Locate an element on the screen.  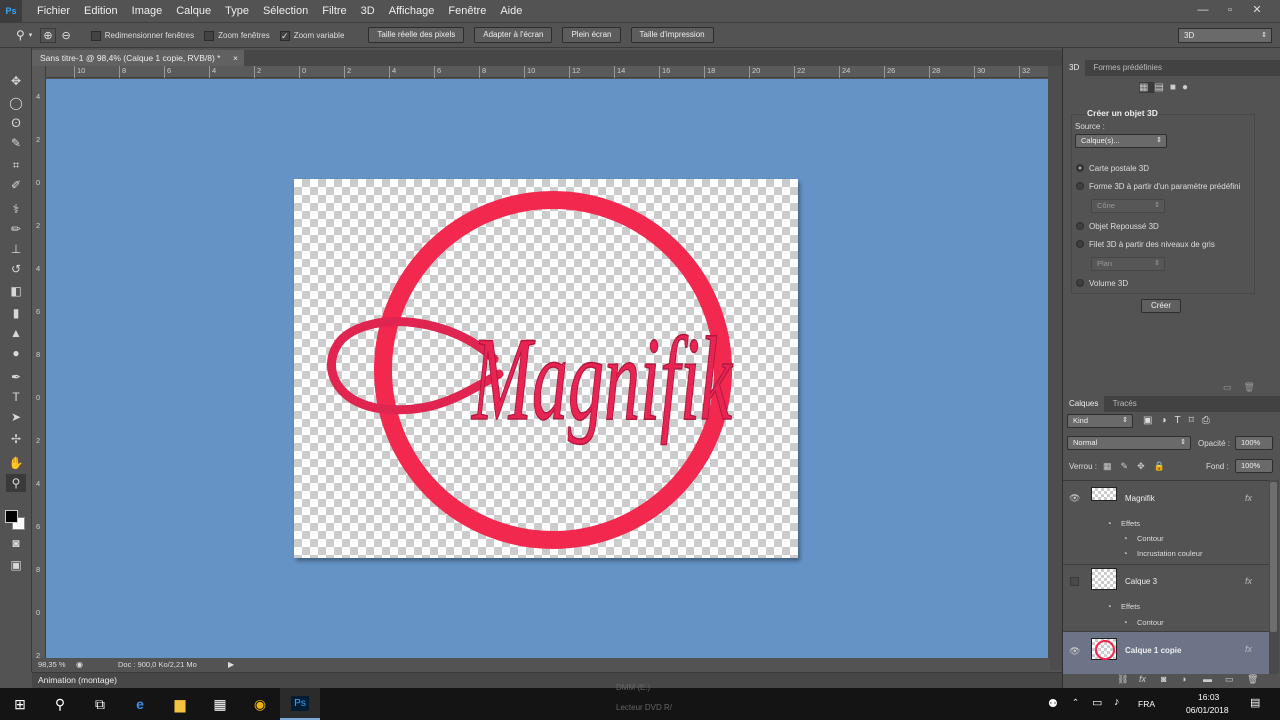
healing-brush-icon: ⚕ is located at coordinates (16, 209).